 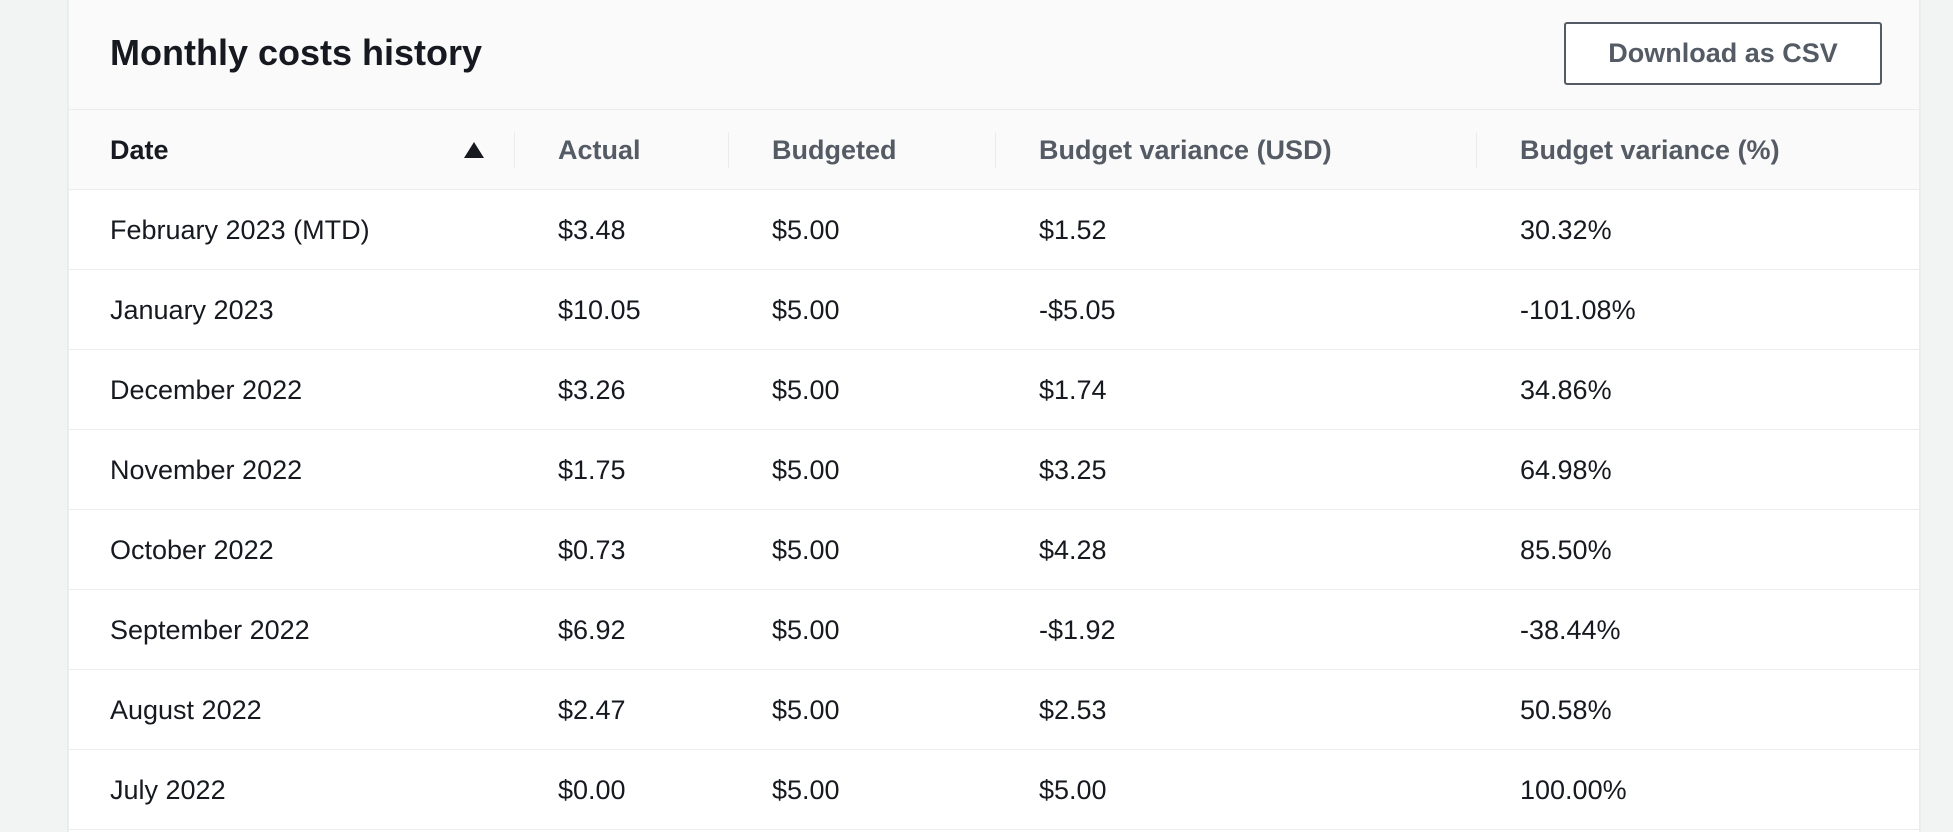 What do you see at coordinates (1566, 709) in the screenshot?
I see `cell-variance-percent: 50.58%` at bounding box center [1566, 709].